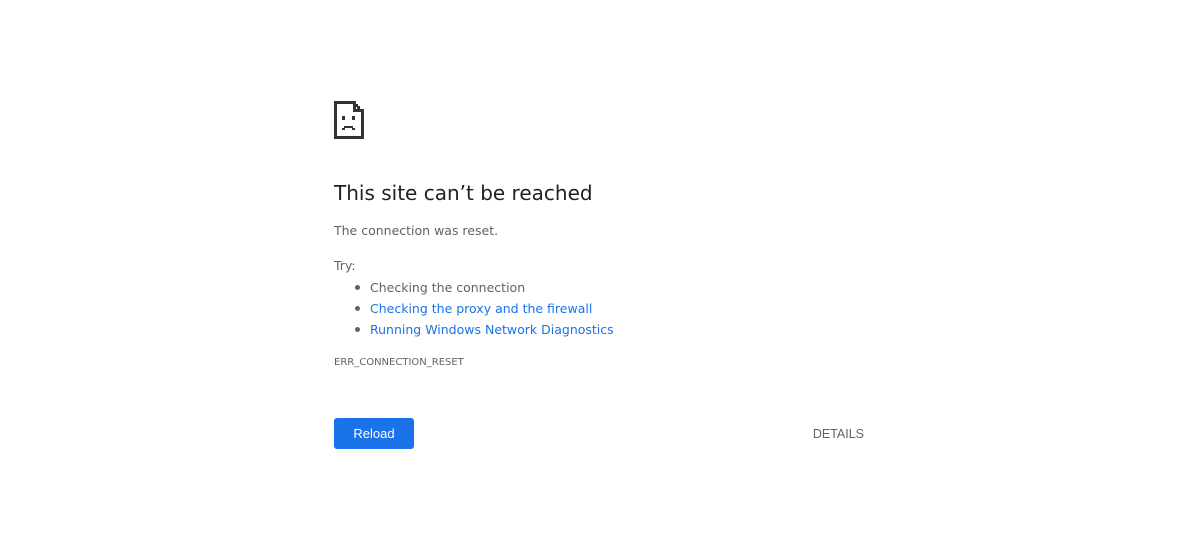 The height and width of the screenshot is (548, 1200). Describe the element at coordinates (416, 230) in the screenshot. I see `error-reason: The connection was reset.` at that location.